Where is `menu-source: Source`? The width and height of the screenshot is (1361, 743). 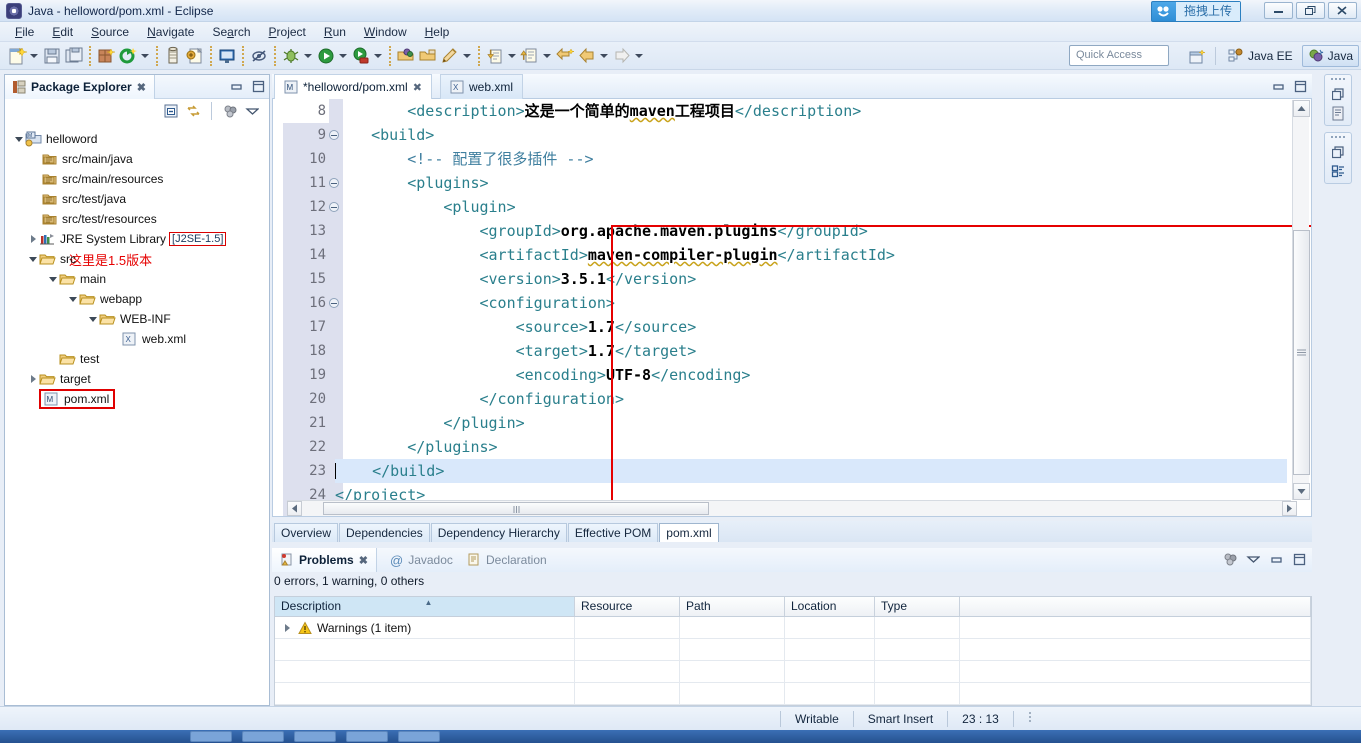 menu-source: Source is located at coordinates (110, 32).